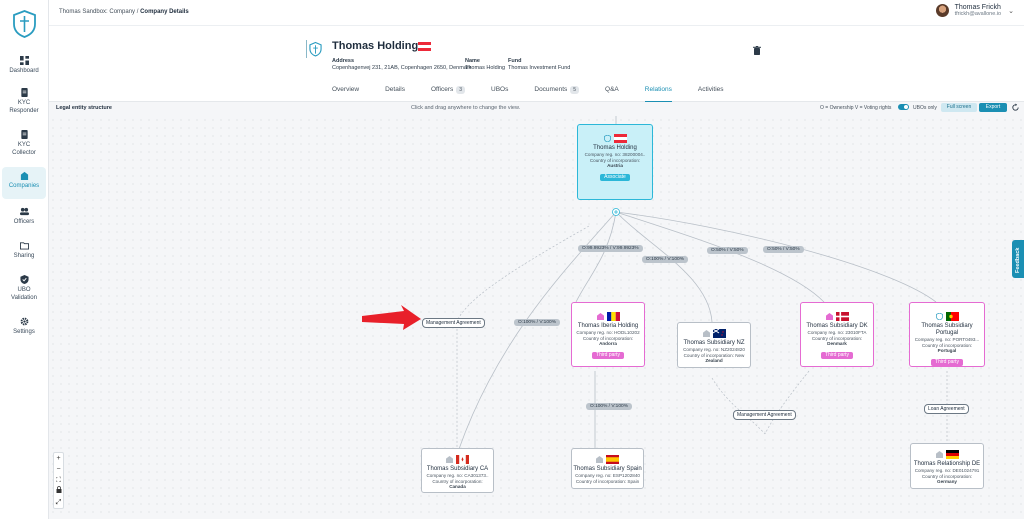  Describe the element at coordinates (959, 107) in the screenshot. I see `full-screen-button: Full screen` at that location.